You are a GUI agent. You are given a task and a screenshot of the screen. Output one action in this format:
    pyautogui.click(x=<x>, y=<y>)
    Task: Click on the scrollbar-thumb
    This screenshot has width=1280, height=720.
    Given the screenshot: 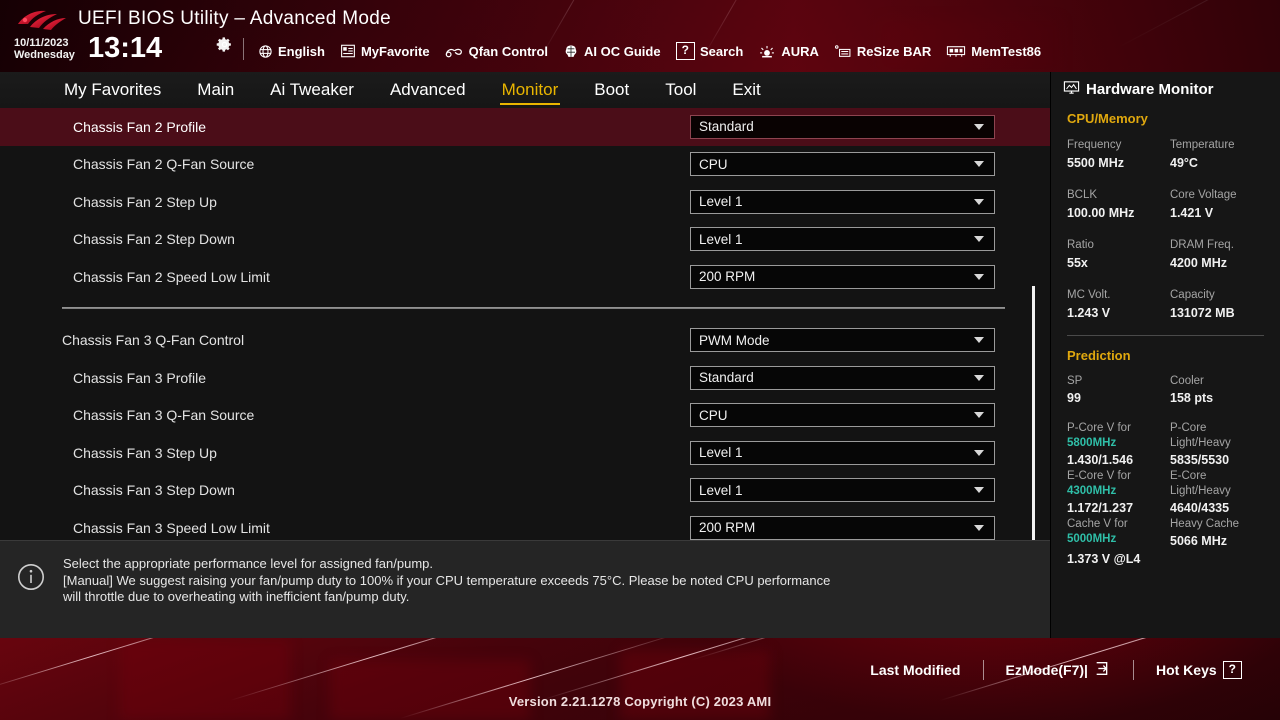 What is the action you would take?
    pyautogui.click(x=1033, y=413)
    